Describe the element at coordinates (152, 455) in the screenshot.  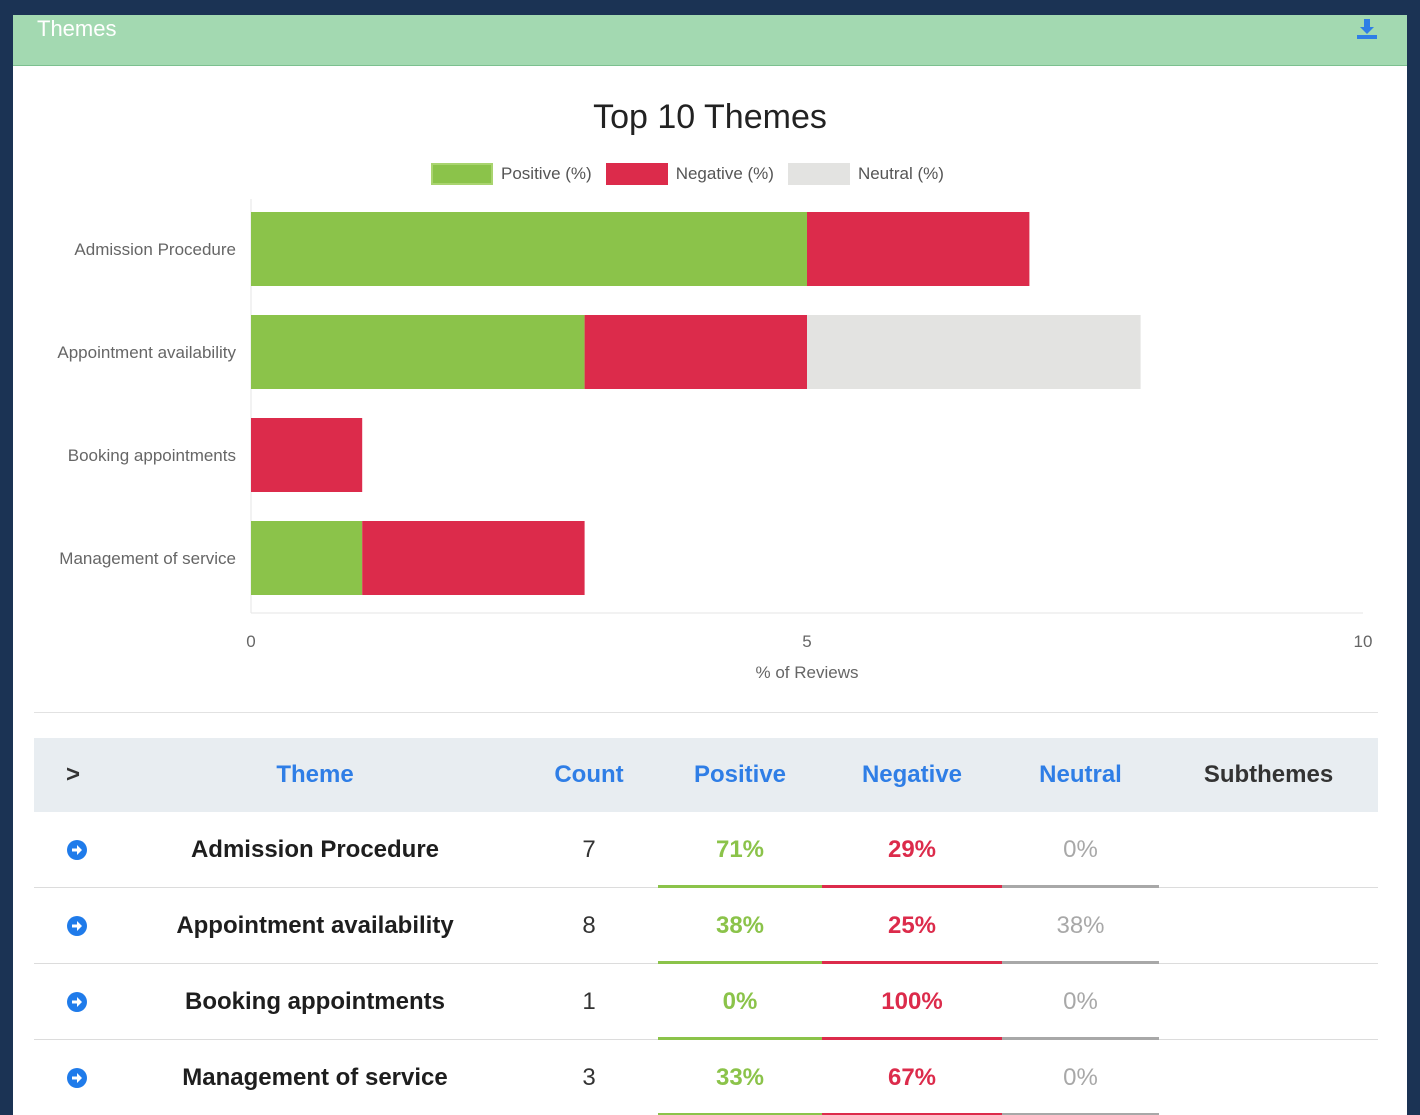
I see `y-tick-label: Booking appointments` at that location.